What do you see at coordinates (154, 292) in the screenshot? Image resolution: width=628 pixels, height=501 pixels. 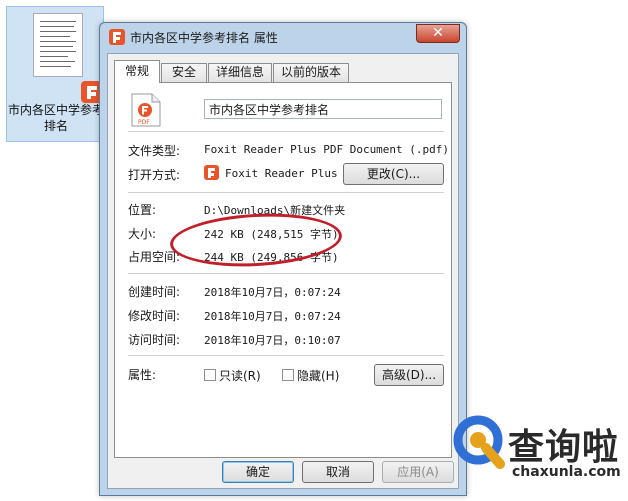 I see `created-label: 创建时间:` at bounding box center [154, 292].